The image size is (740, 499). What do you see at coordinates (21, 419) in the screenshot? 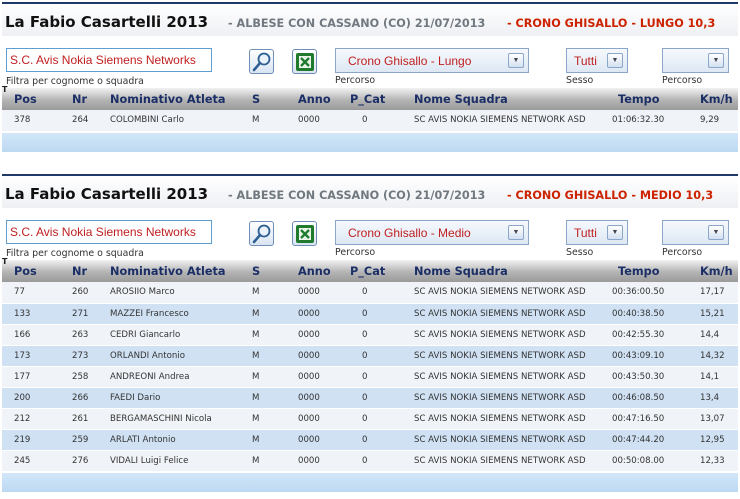
I see `cell-pos: 212` at bounding box center [21, 419].